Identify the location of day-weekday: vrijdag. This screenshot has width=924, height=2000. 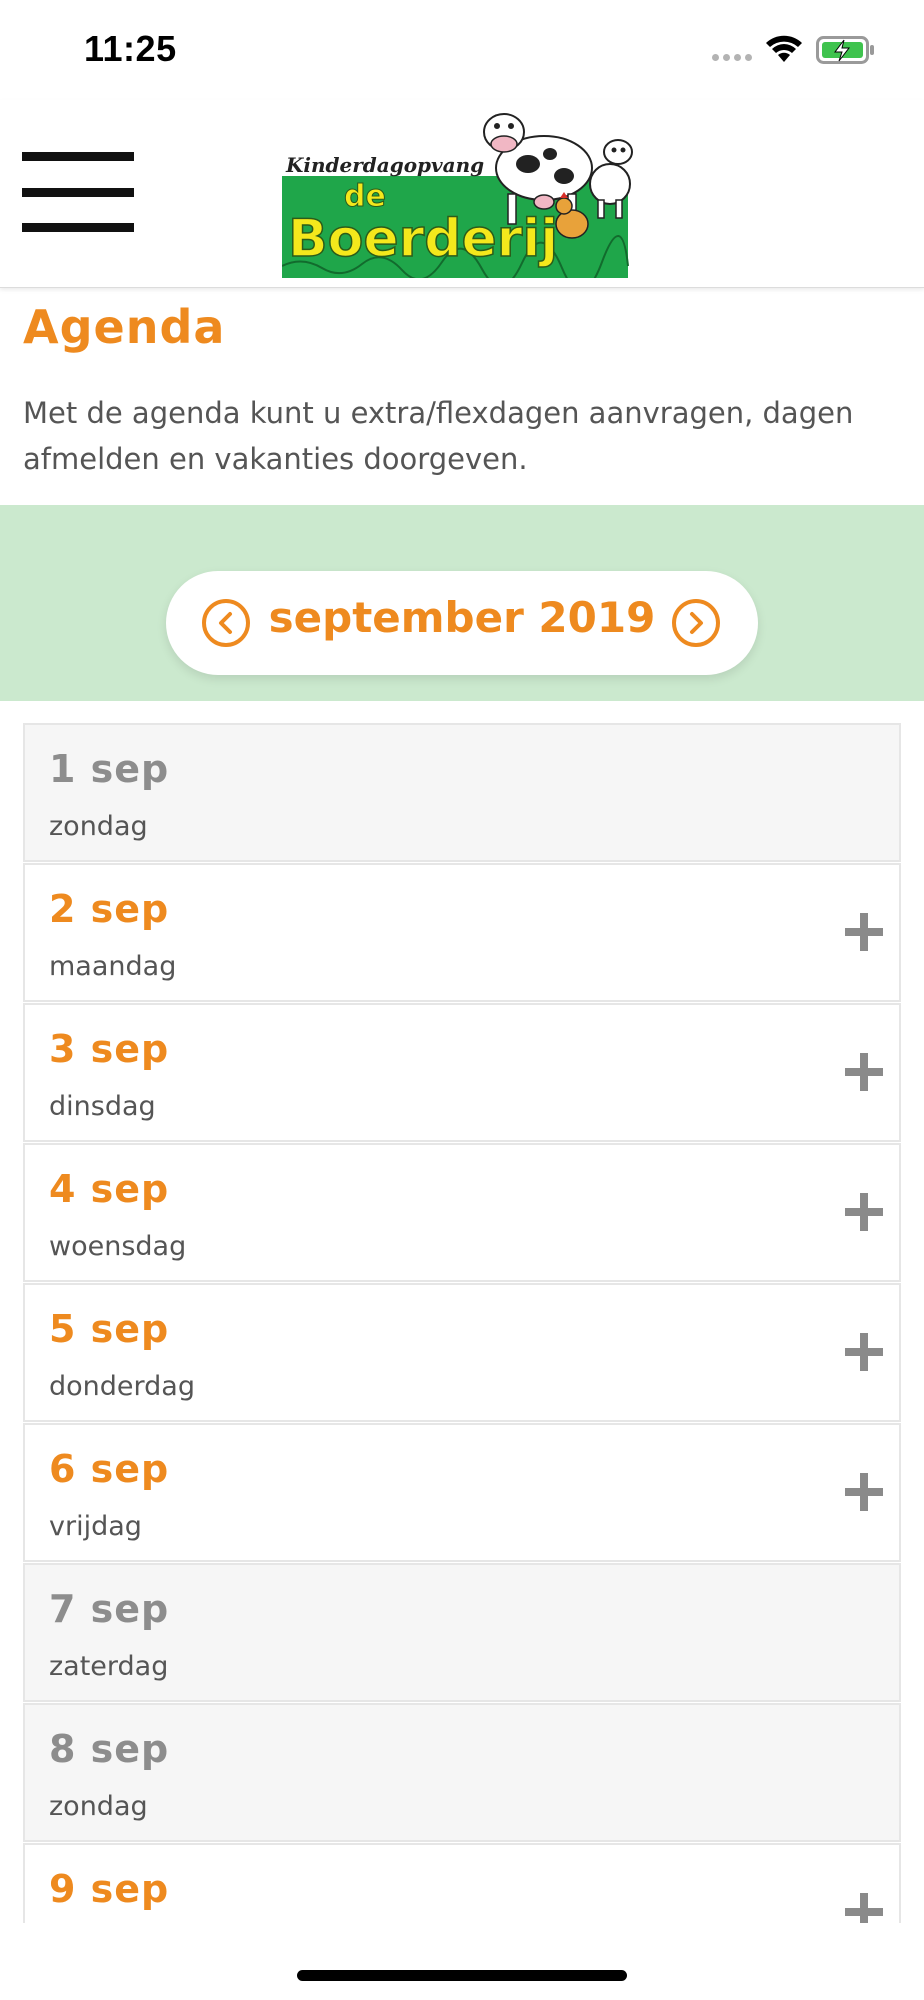
(95, 1526).